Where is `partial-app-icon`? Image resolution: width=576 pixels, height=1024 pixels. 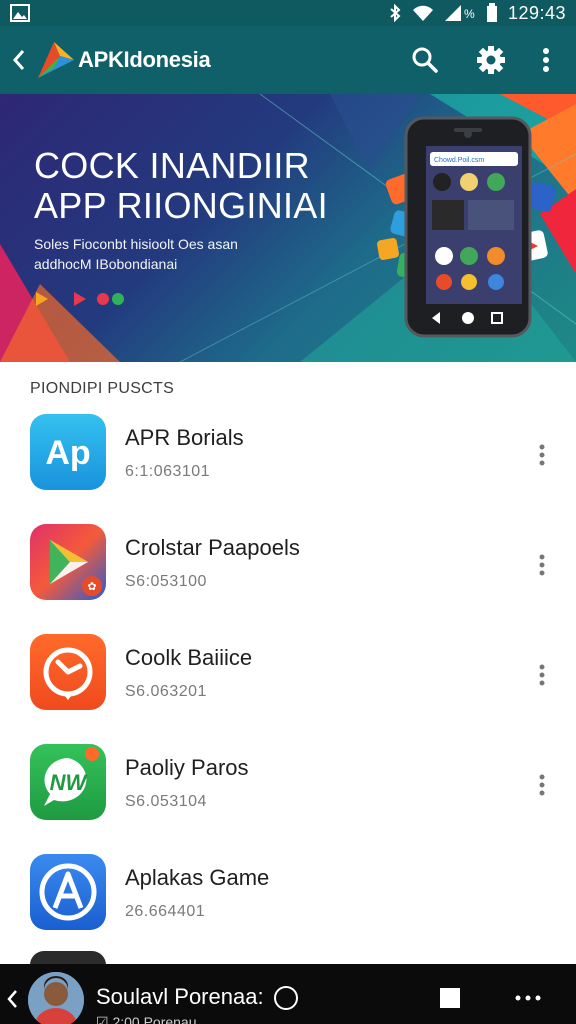 partial-app-icon is located at coordinates (68, 958).